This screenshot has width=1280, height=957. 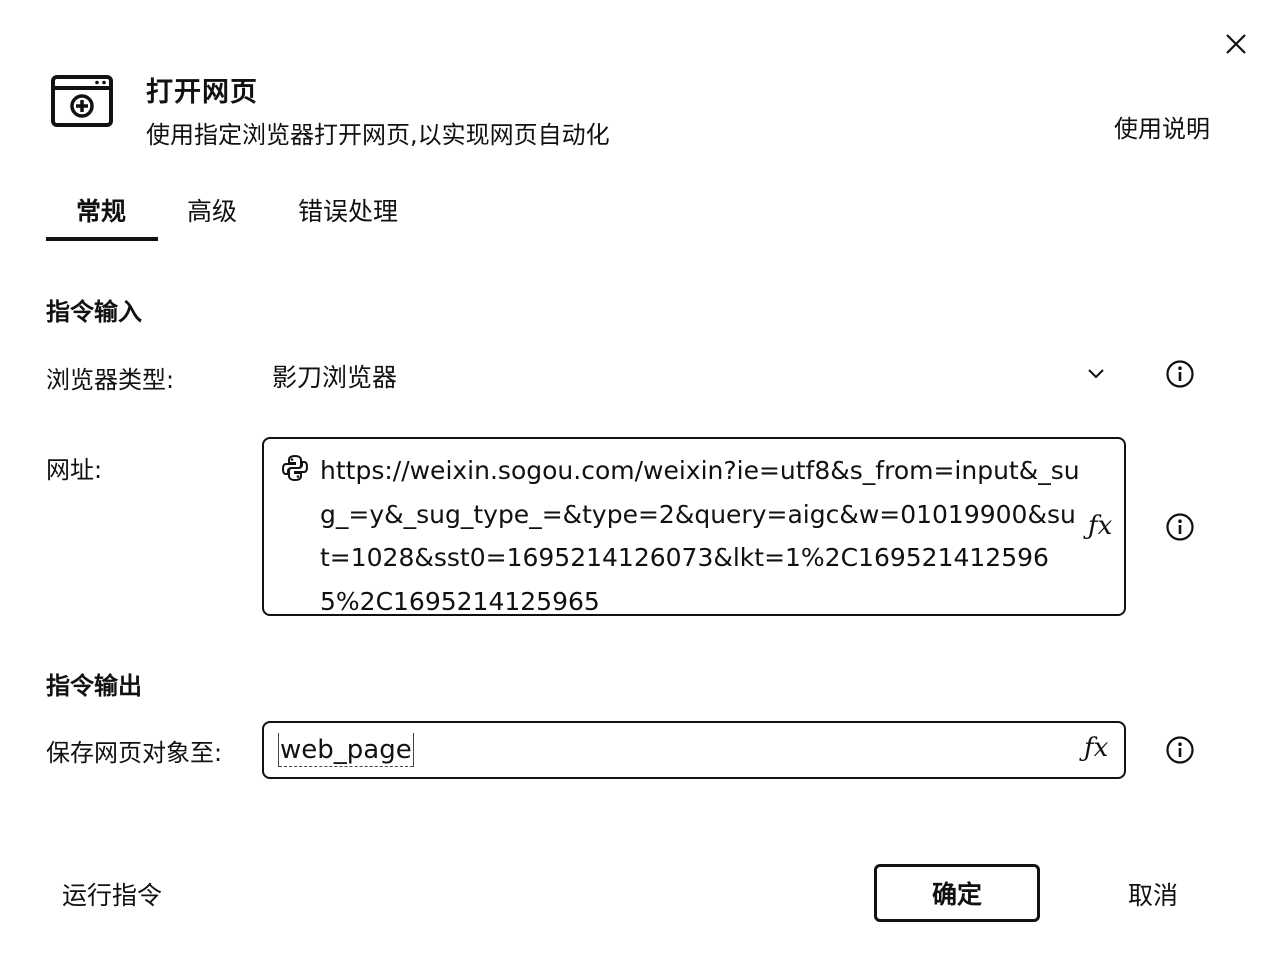 I want to click on output-section-title: 指令输出, so click(x=94, y=686).